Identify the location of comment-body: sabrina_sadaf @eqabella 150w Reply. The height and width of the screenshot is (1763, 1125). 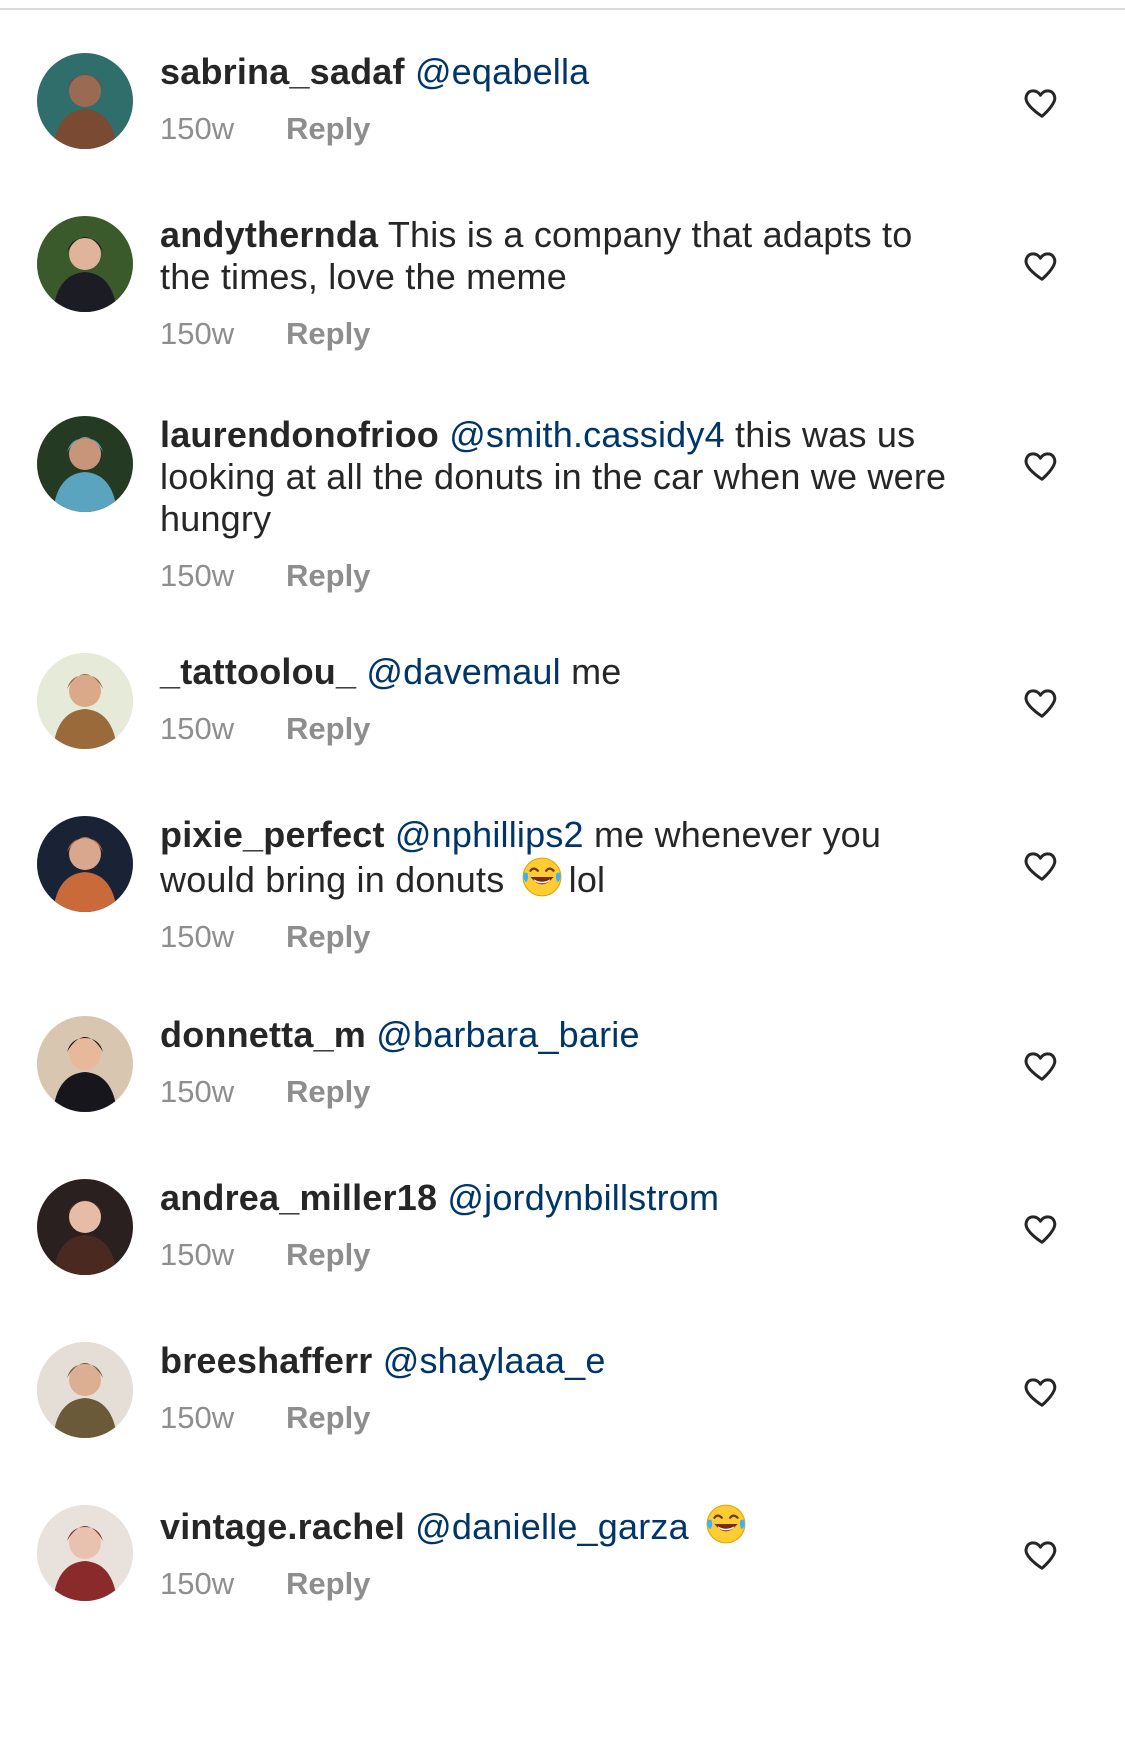
(560, 99).